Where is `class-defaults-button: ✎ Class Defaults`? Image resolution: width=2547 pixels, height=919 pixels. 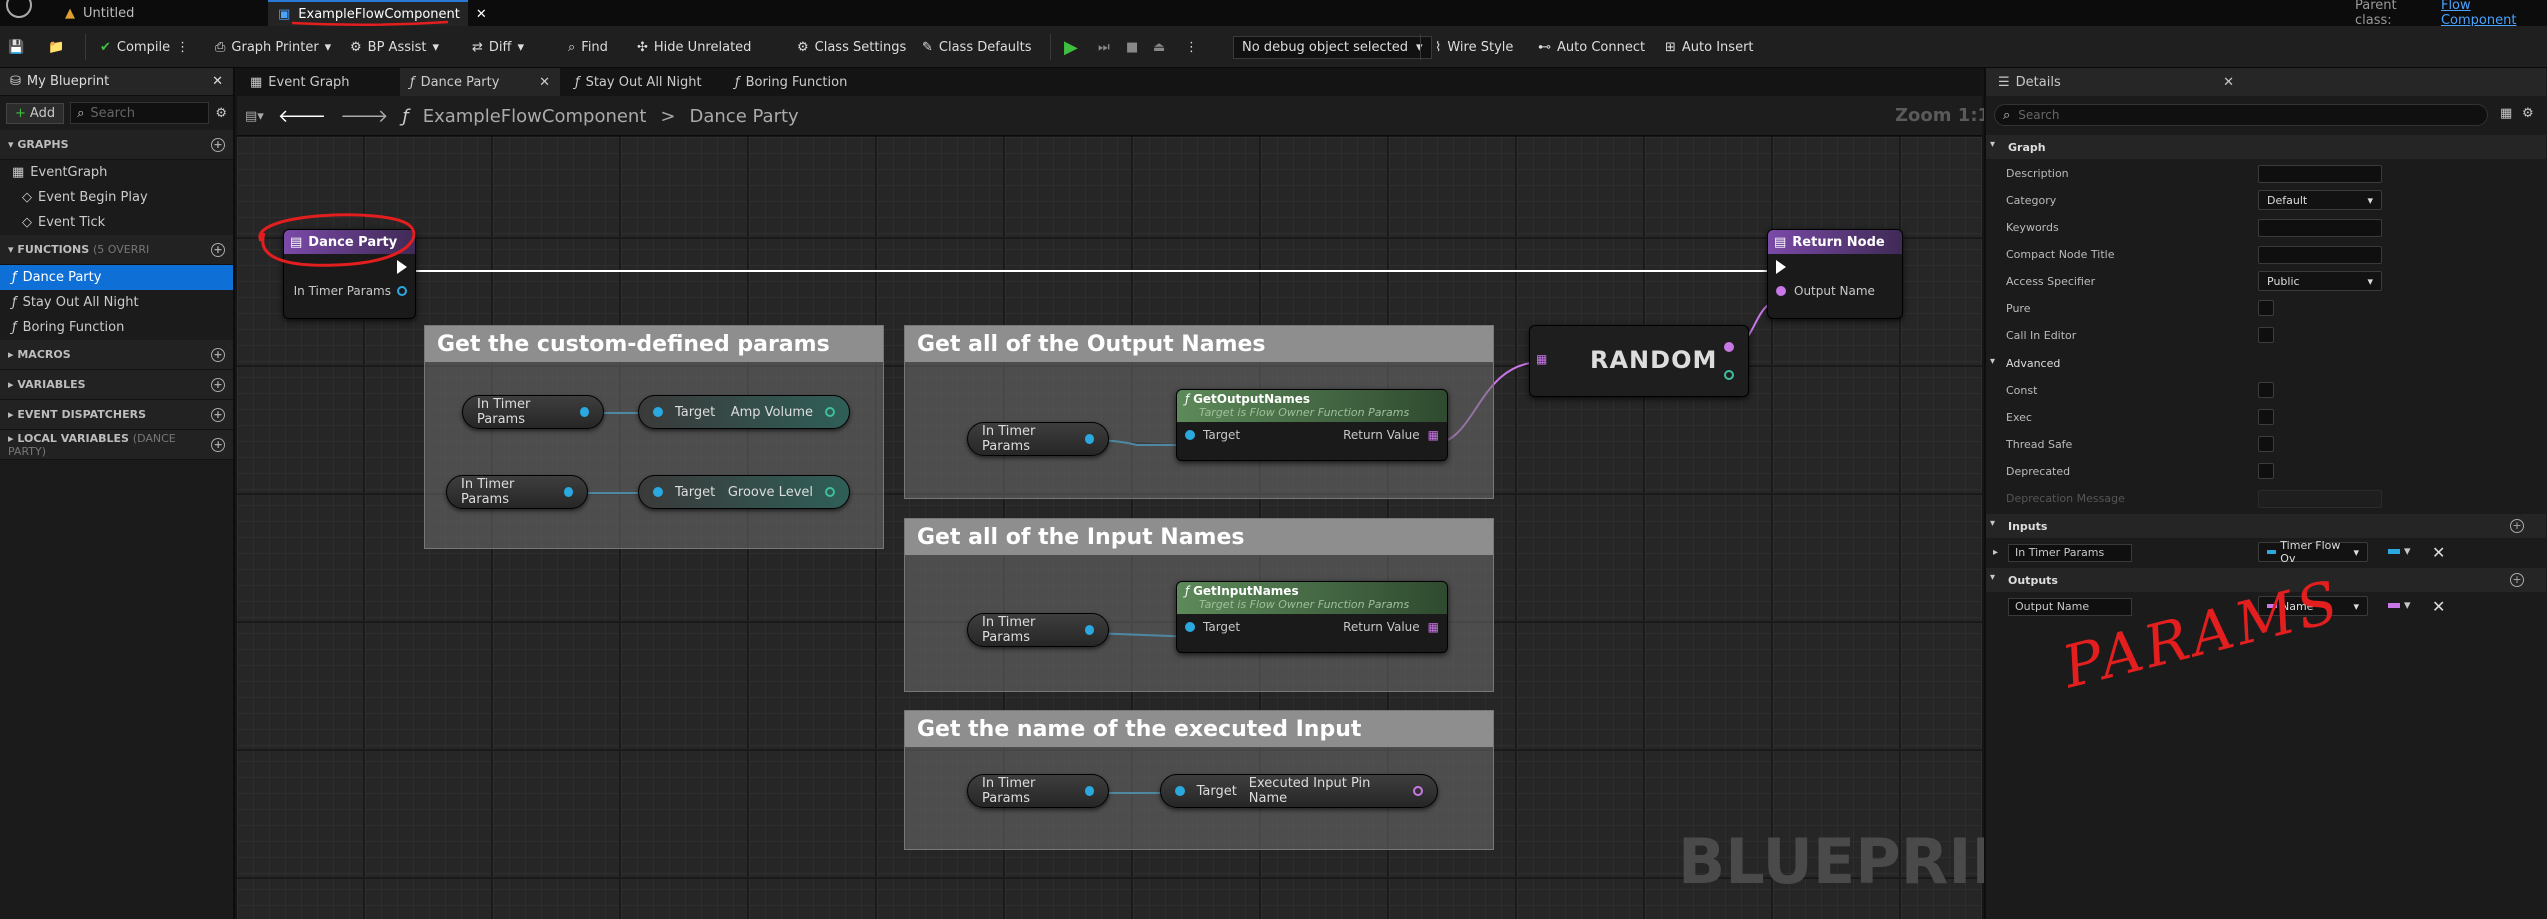 class-defaults-button: ✎ Class Defaults is located at coordinates (977, 47).